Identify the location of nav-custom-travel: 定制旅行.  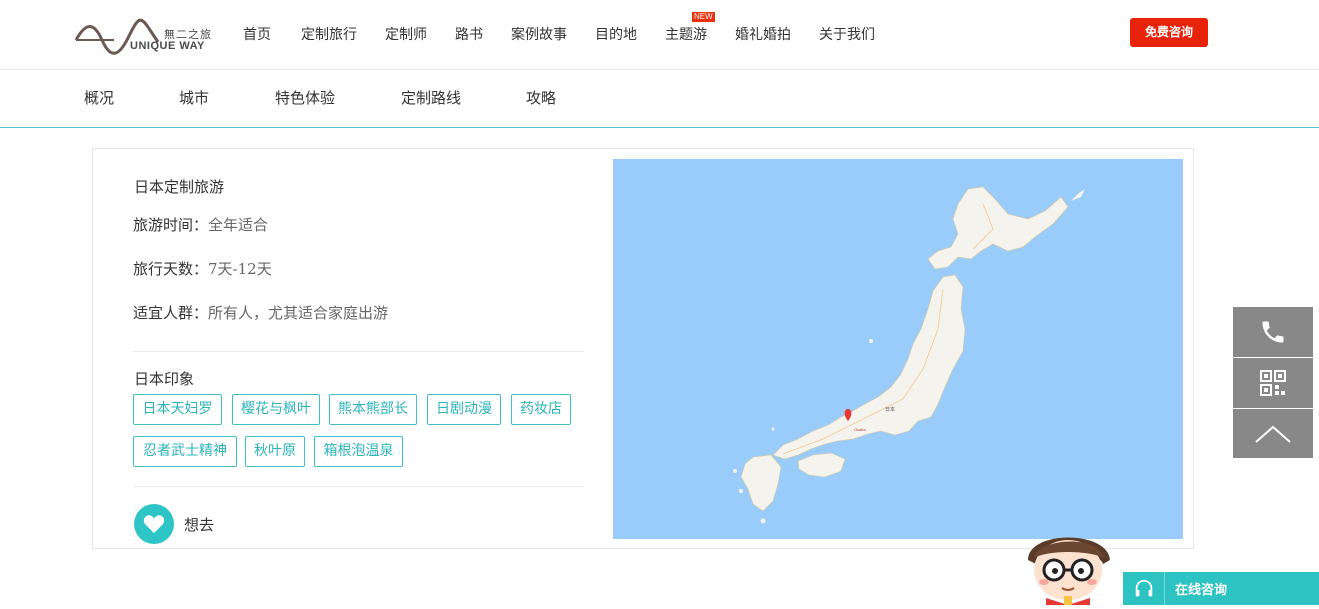
(329, 35).